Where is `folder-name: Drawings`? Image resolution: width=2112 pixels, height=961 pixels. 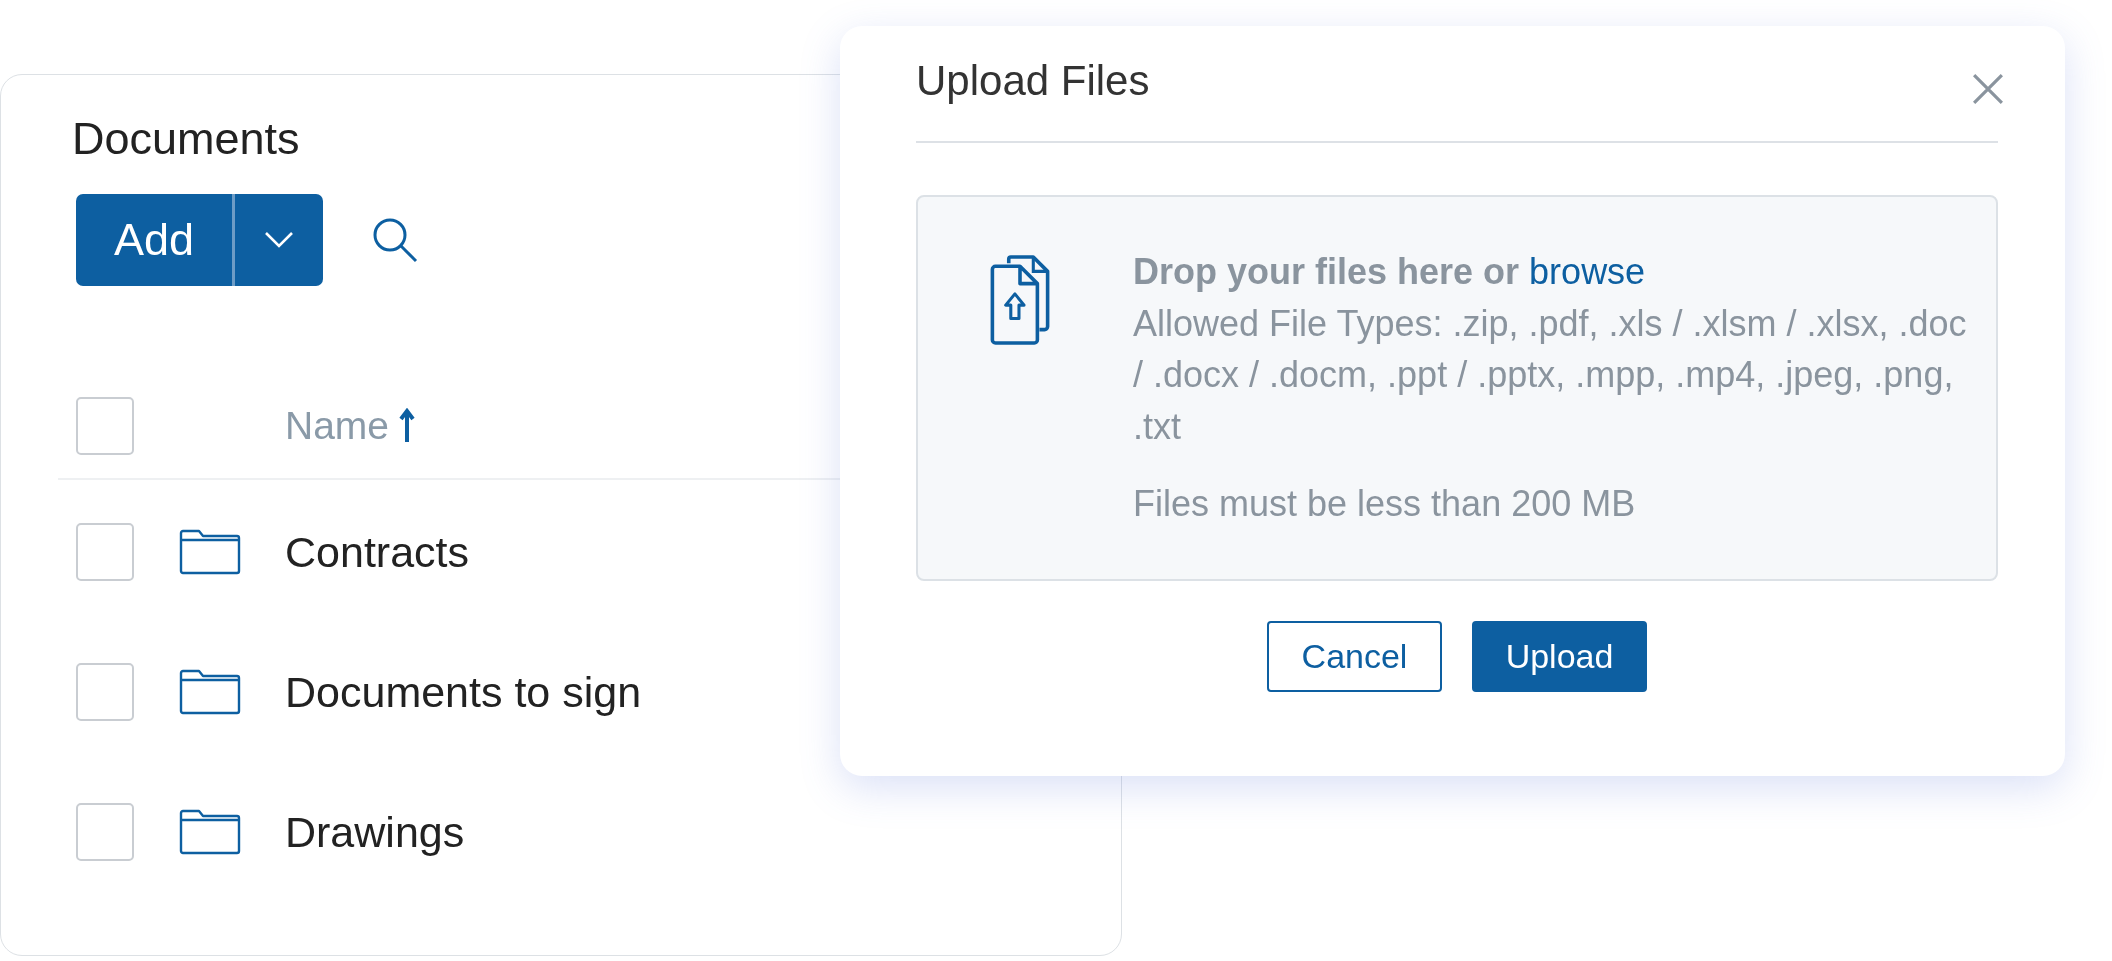 folder-name: Drawings is located at coordinates (375, 832).